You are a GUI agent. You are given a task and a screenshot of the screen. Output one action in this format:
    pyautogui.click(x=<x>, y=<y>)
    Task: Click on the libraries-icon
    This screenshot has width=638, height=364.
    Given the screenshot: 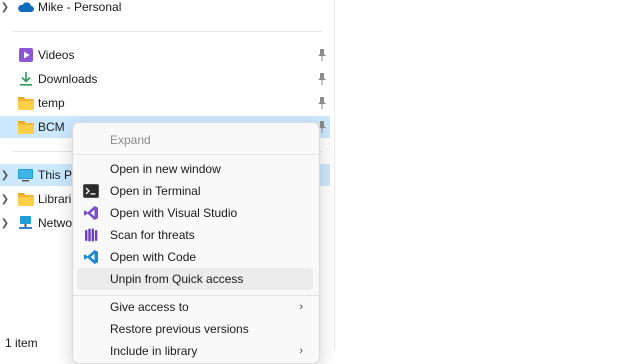 What is the action you would take?
    pyautogui.click(x=25, y=199)
    